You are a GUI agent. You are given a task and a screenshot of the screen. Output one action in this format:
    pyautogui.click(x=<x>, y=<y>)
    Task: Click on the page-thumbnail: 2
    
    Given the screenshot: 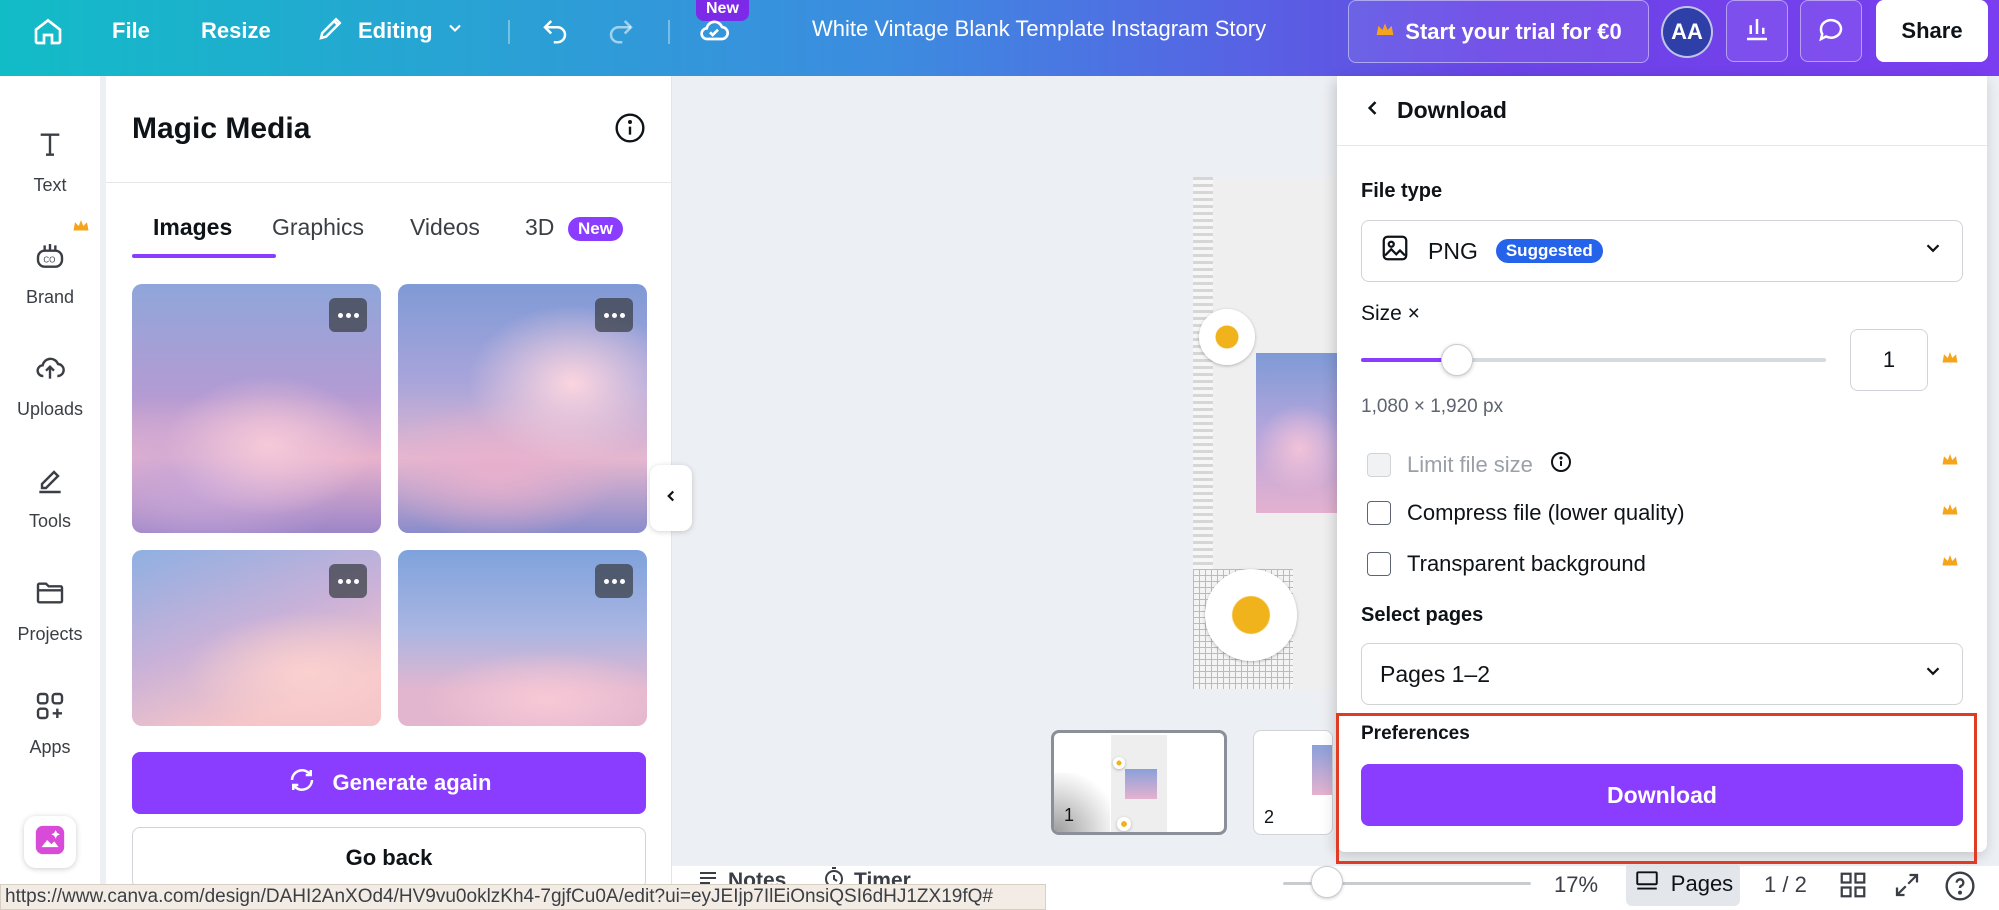 What is the action you would take?
    pyautogui.click(x=1293, y=782)
    